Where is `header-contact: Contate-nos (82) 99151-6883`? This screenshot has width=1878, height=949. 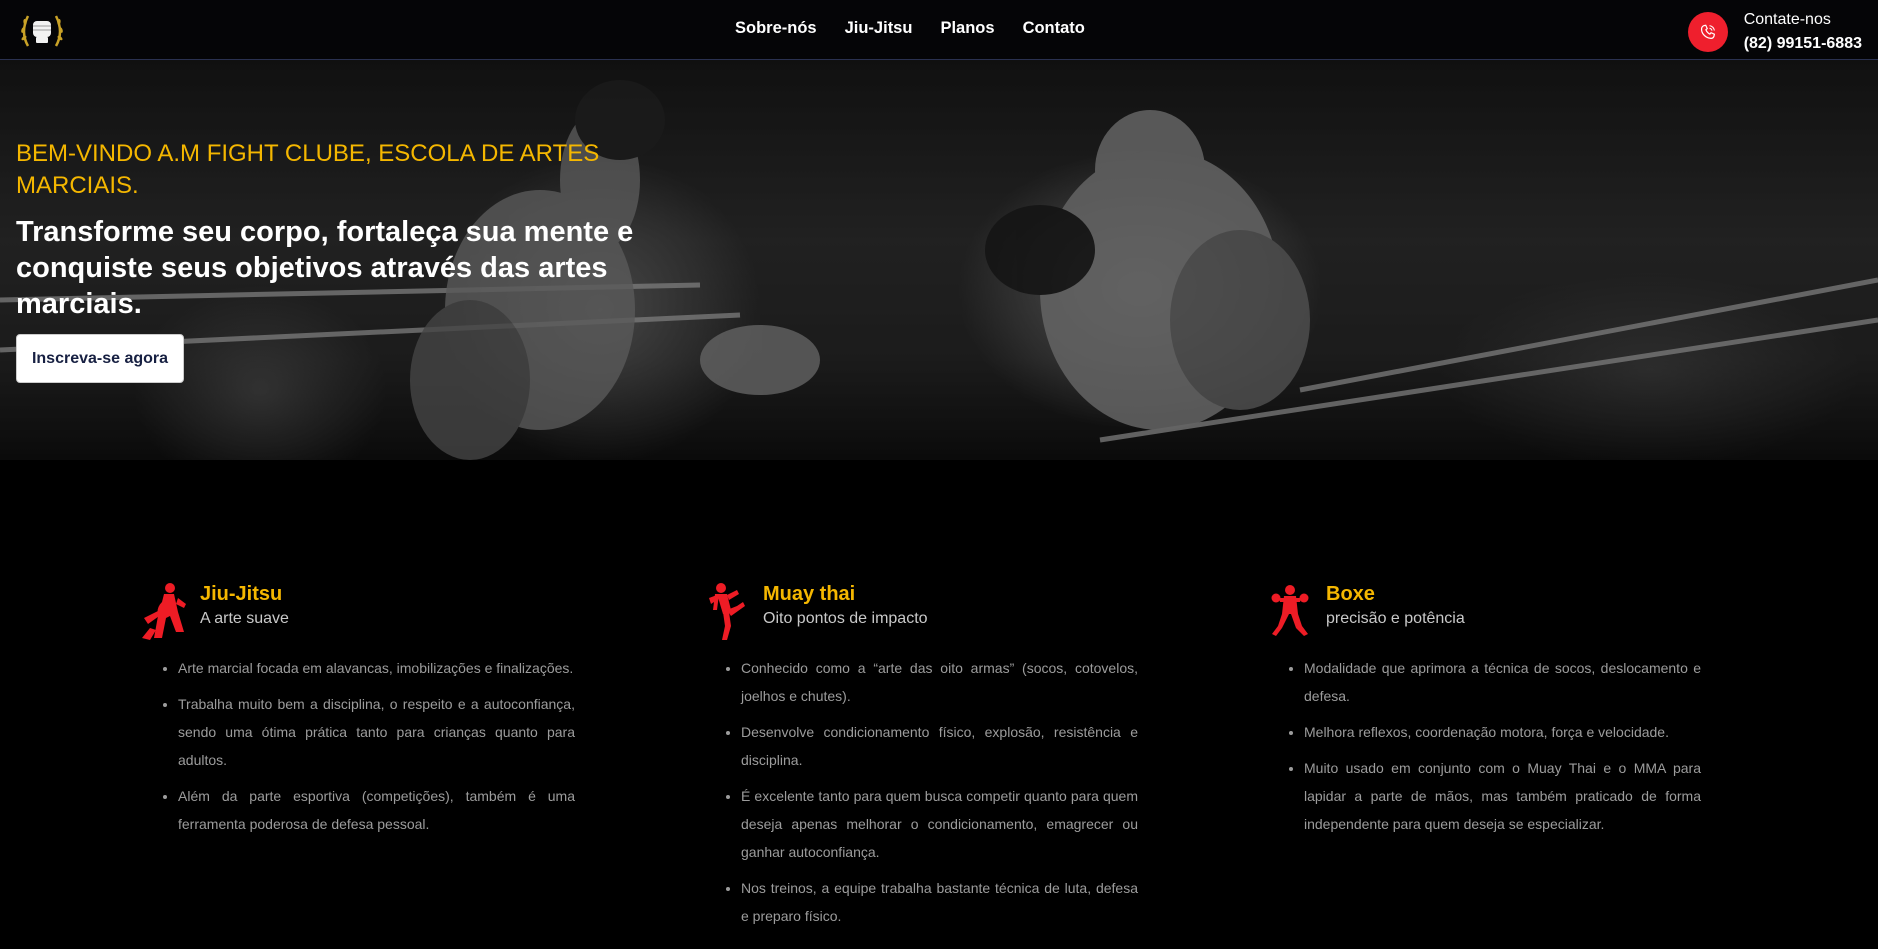
header-contact: Contate-nos (82) 99151-6883 is located at coordinates (1774, 32).